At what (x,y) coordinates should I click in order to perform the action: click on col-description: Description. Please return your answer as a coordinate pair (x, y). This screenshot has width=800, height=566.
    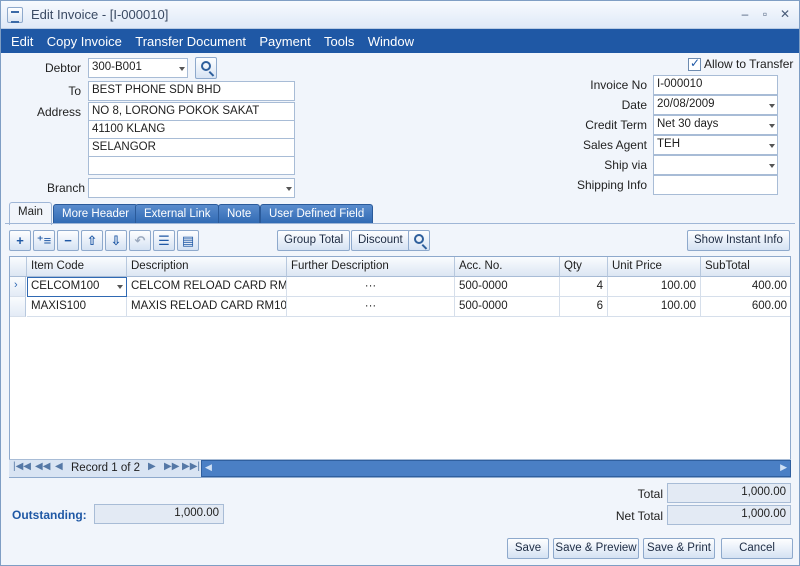
    Looking at the image, I should click on (207, 267).